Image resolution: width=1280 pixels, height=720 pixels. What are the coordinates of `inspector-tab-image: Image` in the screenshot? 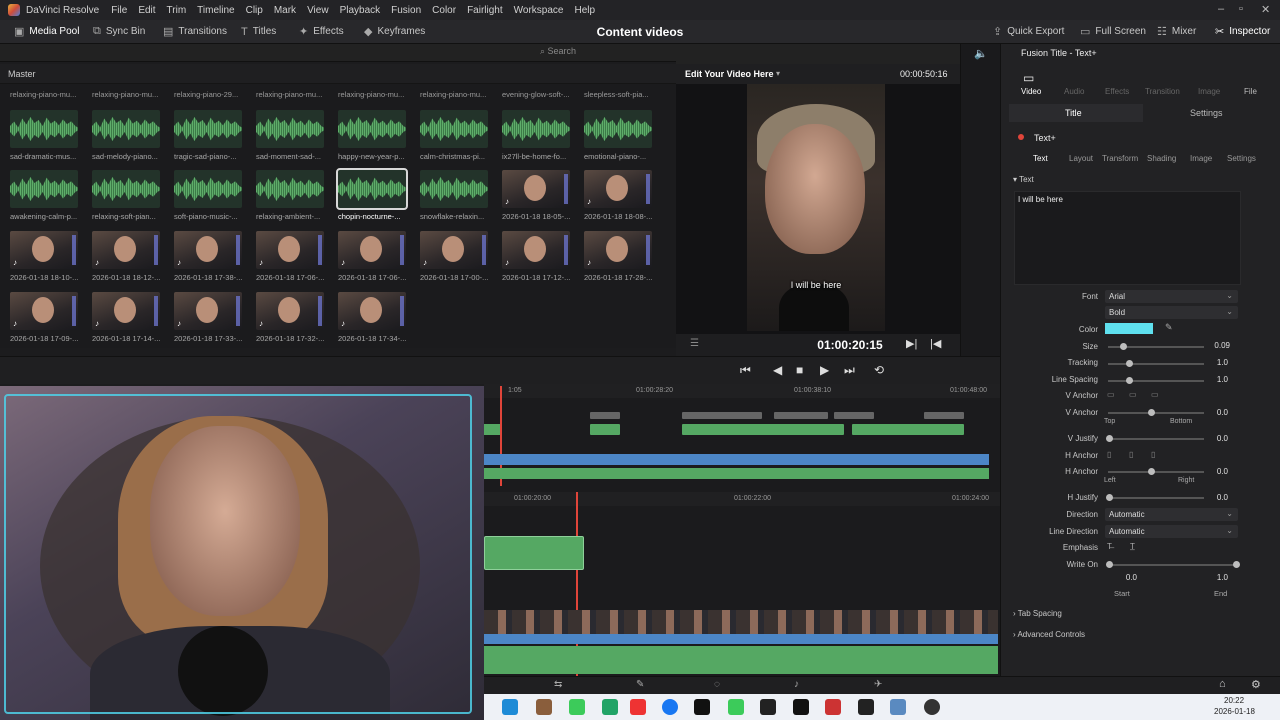 It's located at (1209, 91).